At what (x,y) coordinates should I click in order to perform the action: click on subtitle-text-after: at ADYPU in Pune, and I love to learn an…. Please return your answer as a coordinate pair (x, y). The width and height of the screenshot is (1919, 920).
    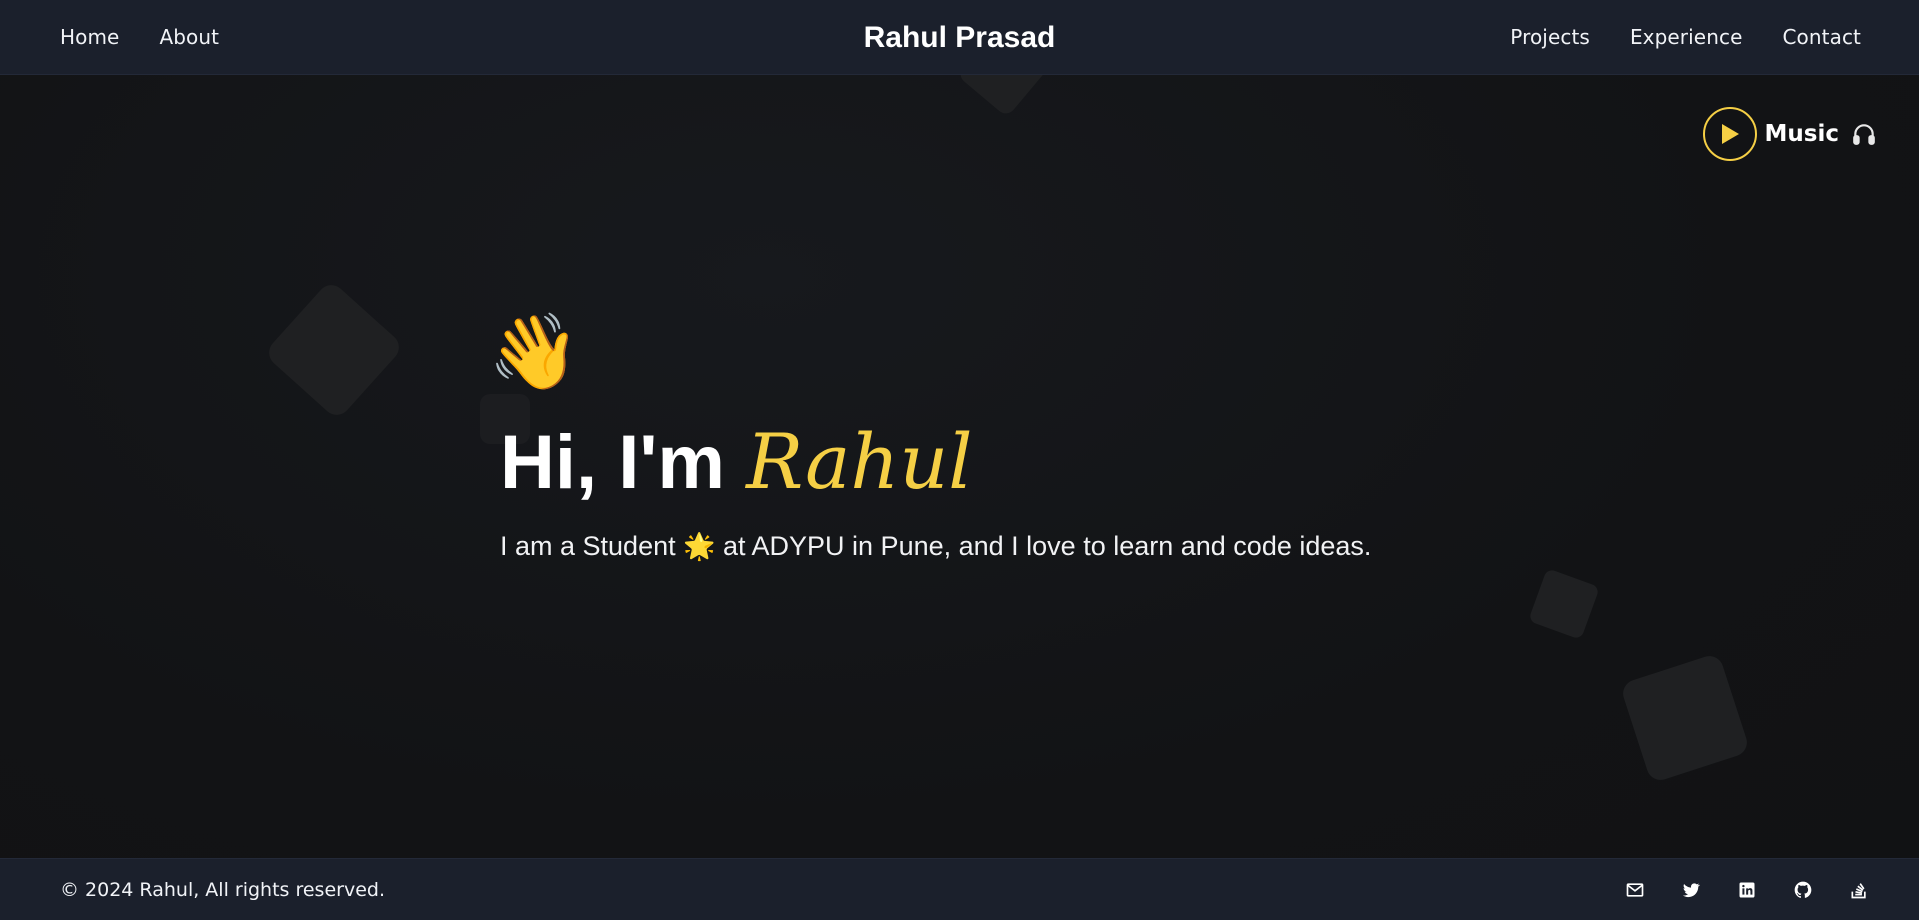
    Looking at the image, I should click on (1043, 546).